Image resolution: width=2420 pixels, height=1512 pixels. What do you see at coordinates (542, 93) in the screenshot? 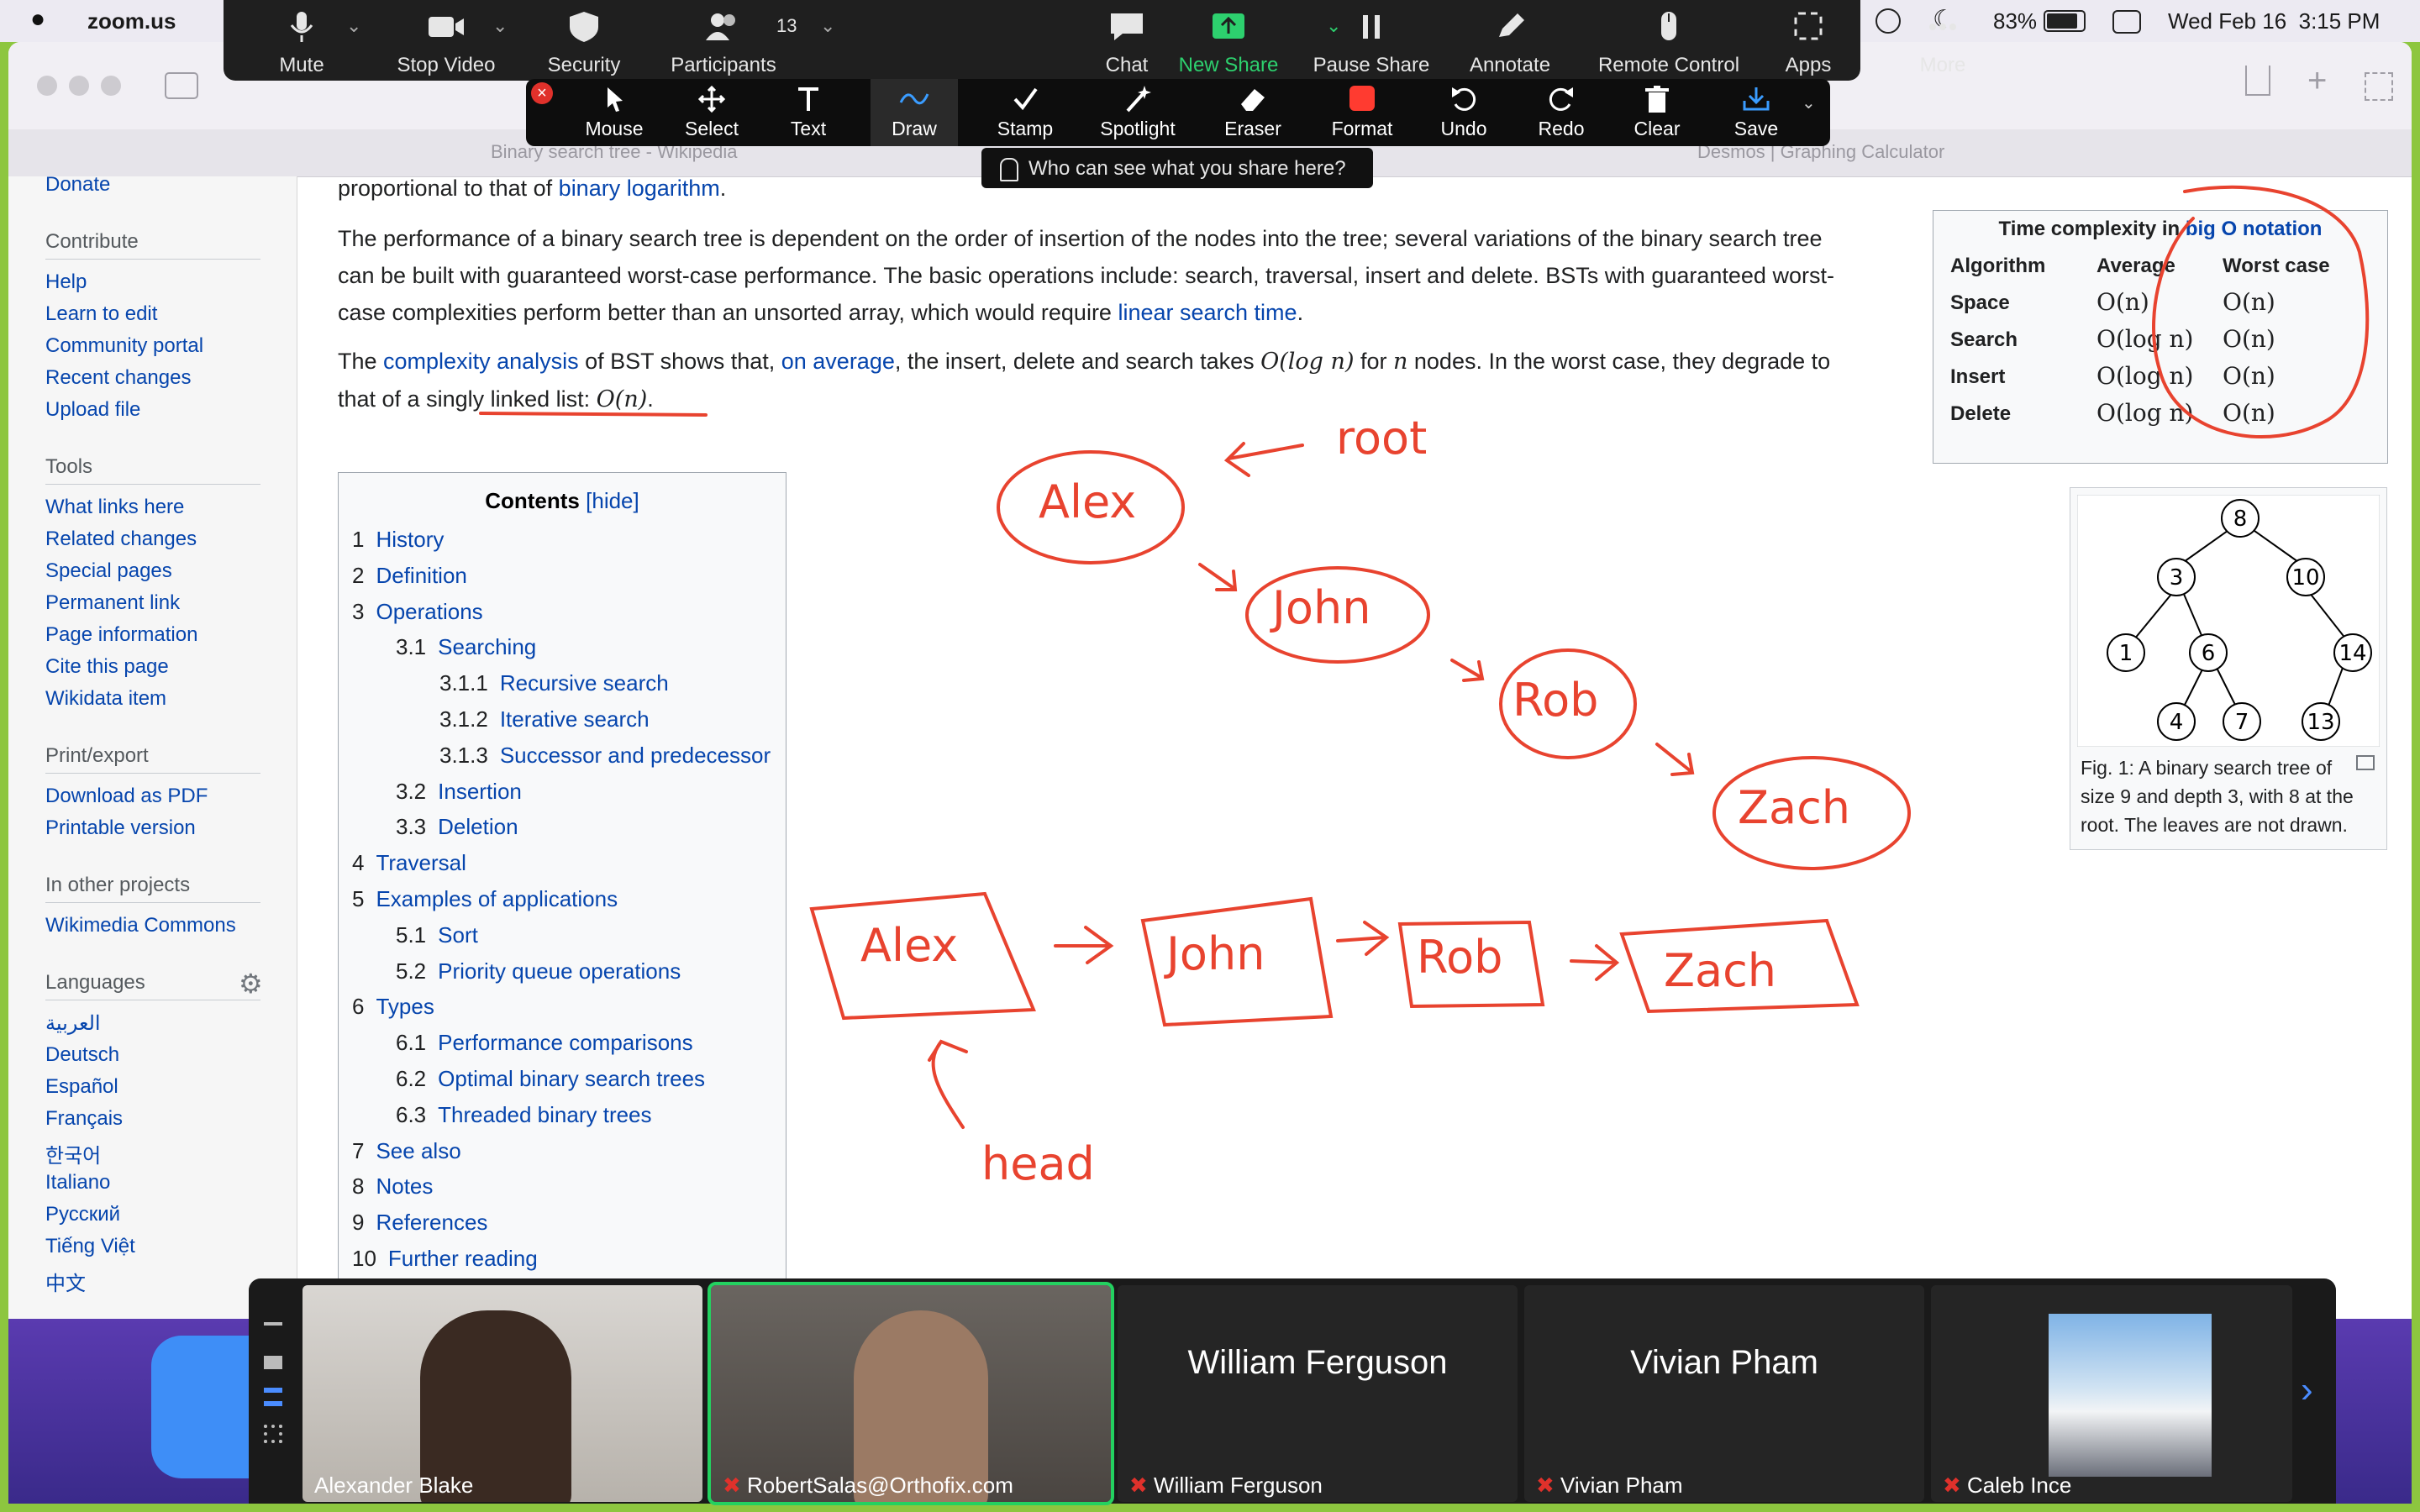
I see `close-annotation-icon: ×` at bounding box center [542, 93].